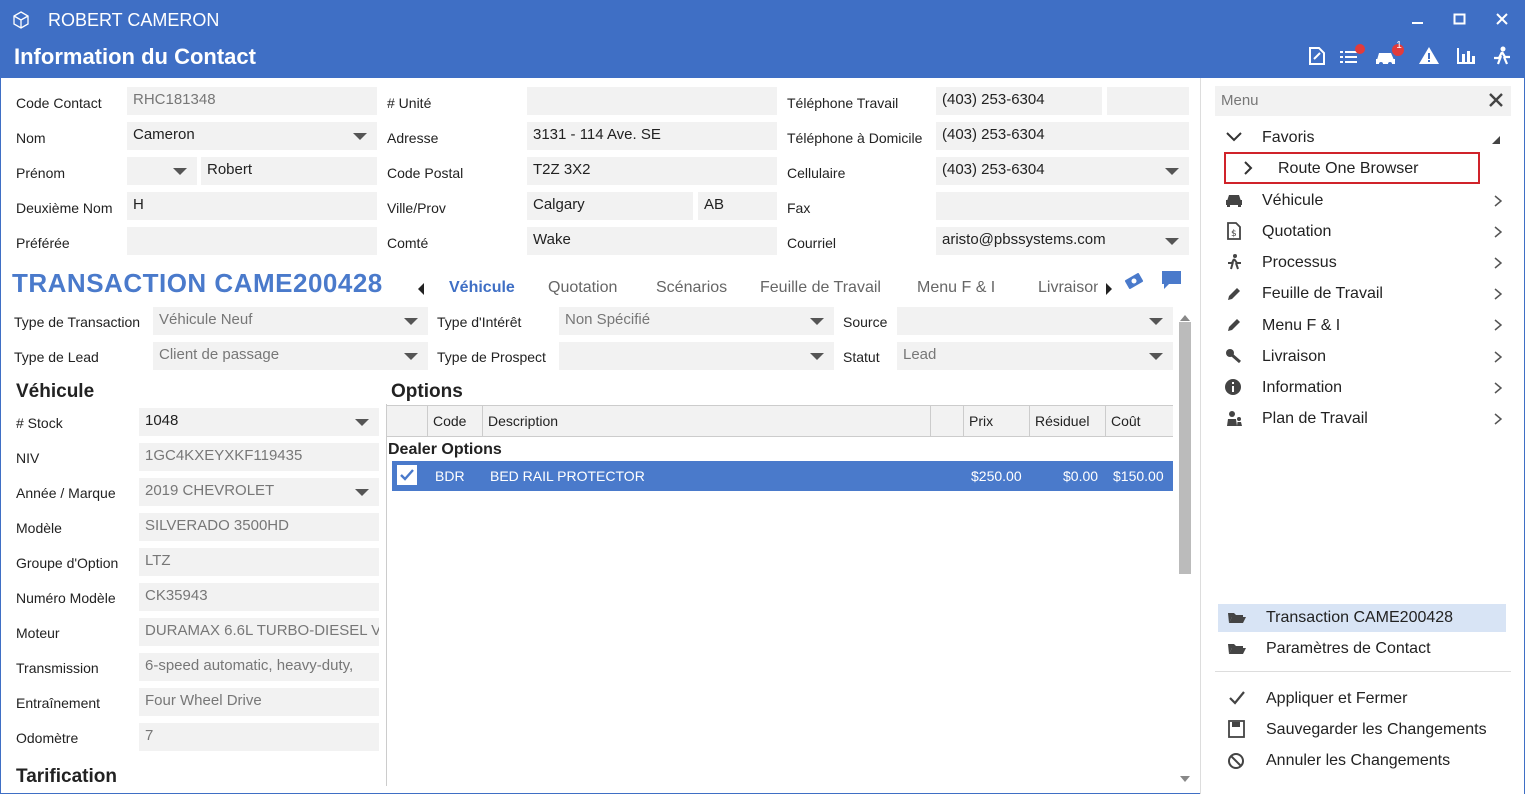  I want to click on type-lead-dropdown: Client de passage, so click(290, 356).